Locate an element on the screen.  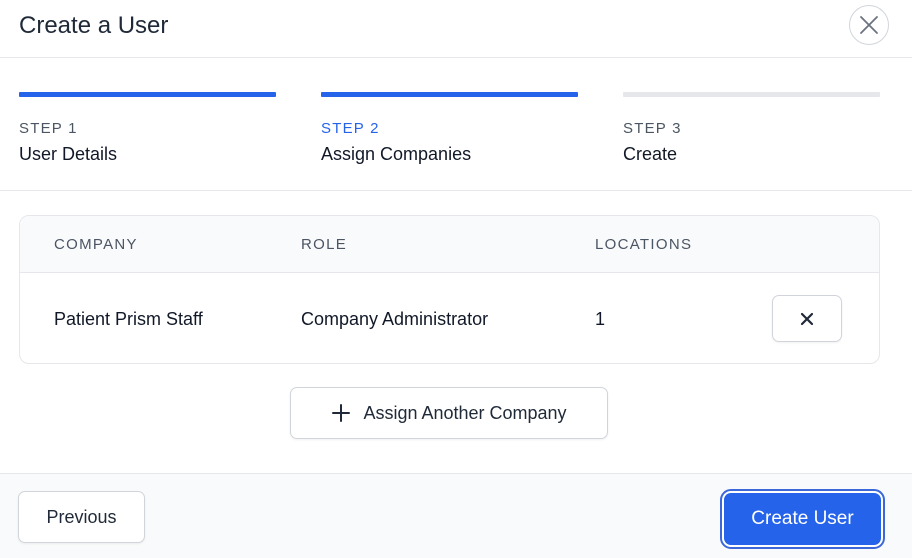
assign-another-company-button: Assign Another Company is located at coordinates (449, 413).